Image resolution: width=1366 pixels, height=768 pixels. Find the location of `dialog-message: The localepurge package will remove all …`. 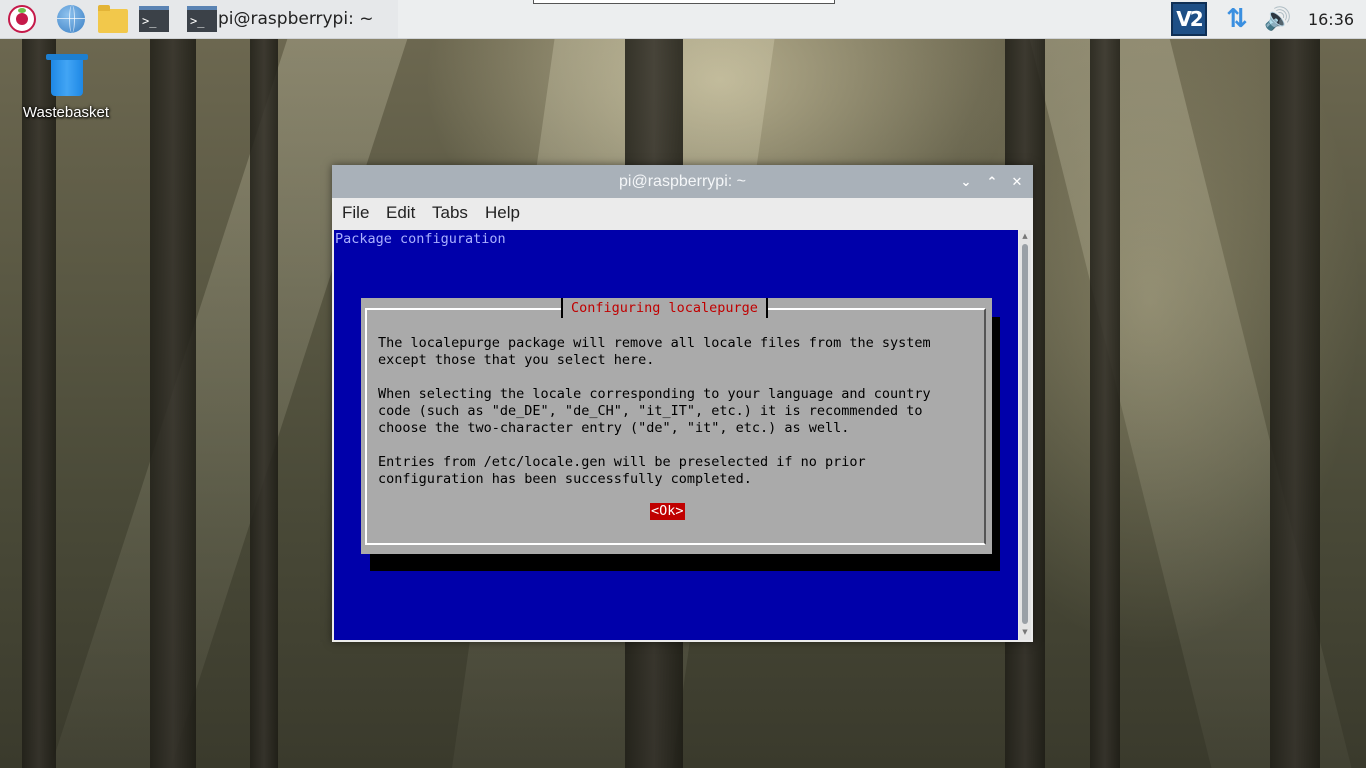

dialog-message: The localepurge package will remove all … is located at coordinates (678, 411).